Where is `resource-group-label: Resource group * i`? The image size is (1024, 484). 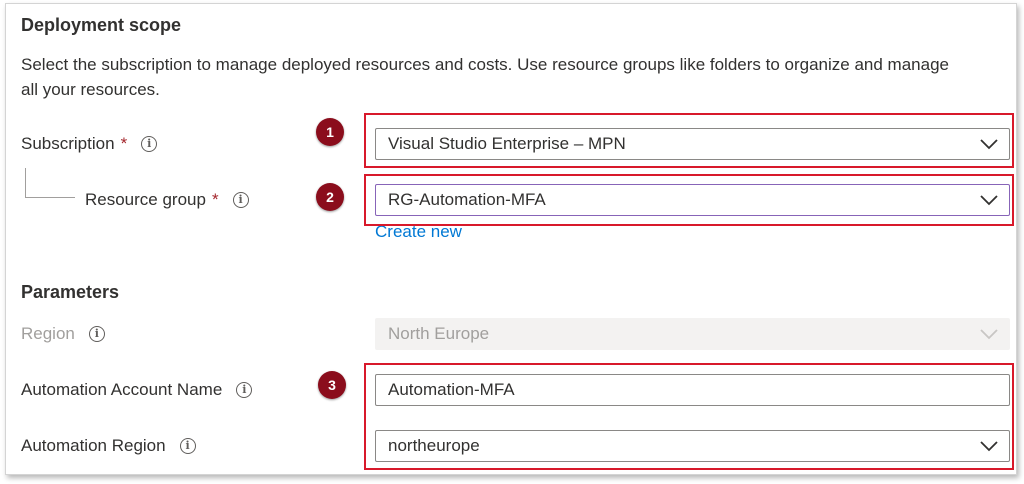
resource-group-label: Resource group * i is located at coordinates (167, 200).